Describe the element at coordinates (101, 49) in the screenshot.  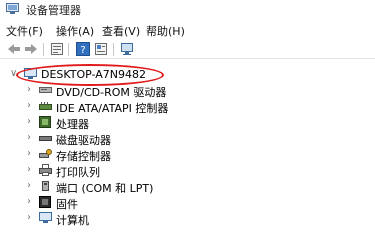
I see `update-driver-icon` at that location.